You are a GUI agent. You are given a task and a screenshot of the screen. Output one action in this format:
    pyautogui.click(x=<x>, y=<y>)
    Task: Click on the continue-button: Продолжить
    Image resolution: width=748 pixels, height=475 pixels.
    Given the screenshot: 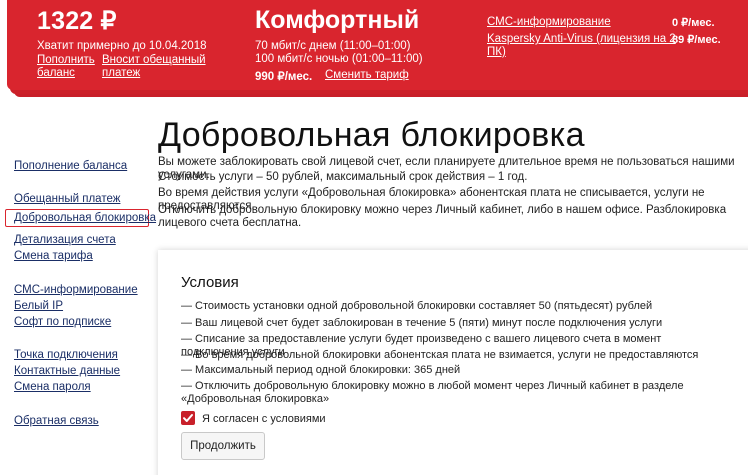 What is the action you would take?
    pyautogui.click(x=223, y=446)
    